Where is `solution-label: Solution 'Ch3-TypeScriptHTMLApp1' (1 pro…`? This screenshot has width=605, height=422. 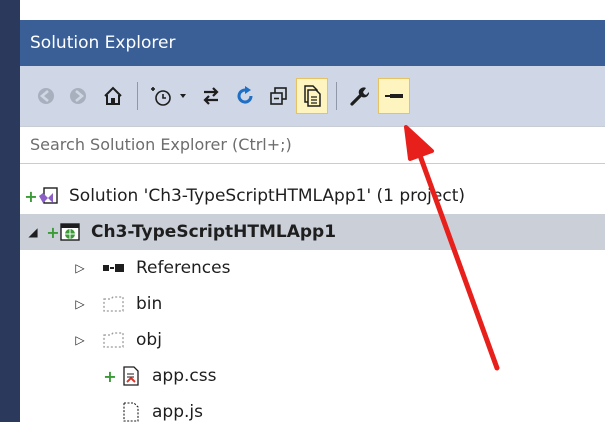
solution-label: Solution 'Ch3-TypeScriptHTMLApp1' (1 pro… is located at coordinates (267, 196).